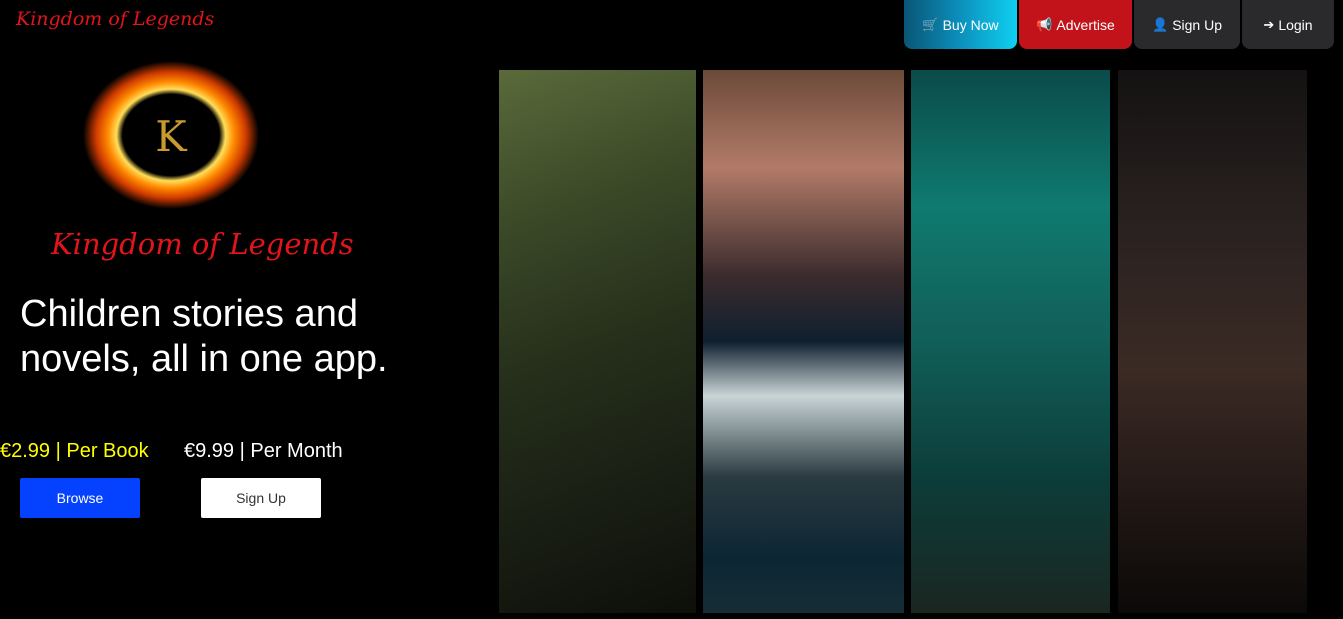 The height and width of the screenshot is (619, 1343). I want to click on megaphone-icon: 📢, so click(1044, 24).